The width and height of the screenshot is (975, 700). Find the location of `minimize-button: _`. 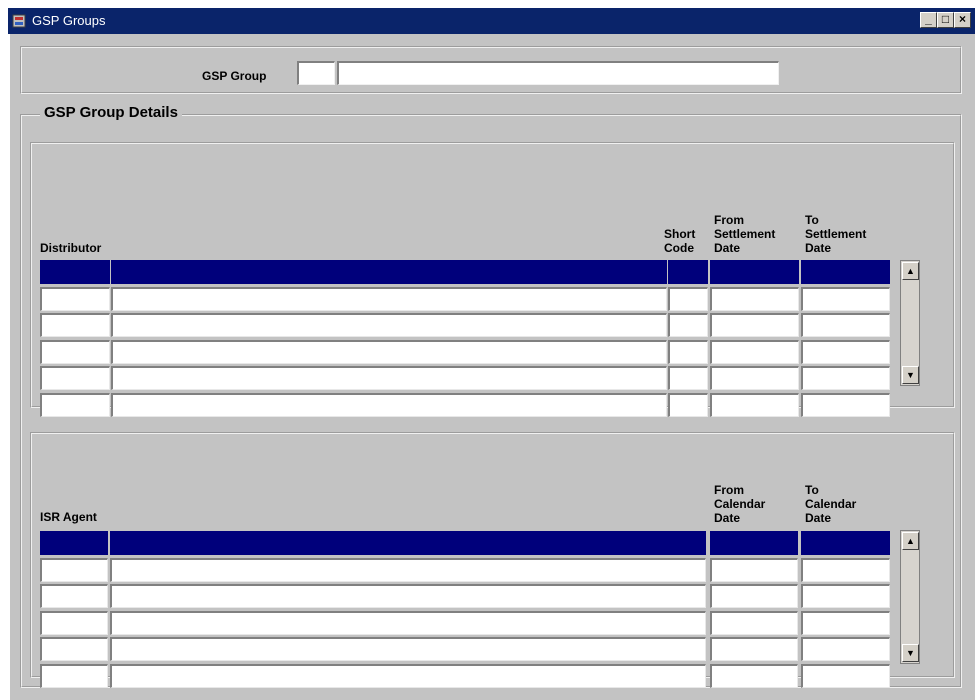

minimize-button: _ is located at coordinates (928, 20).